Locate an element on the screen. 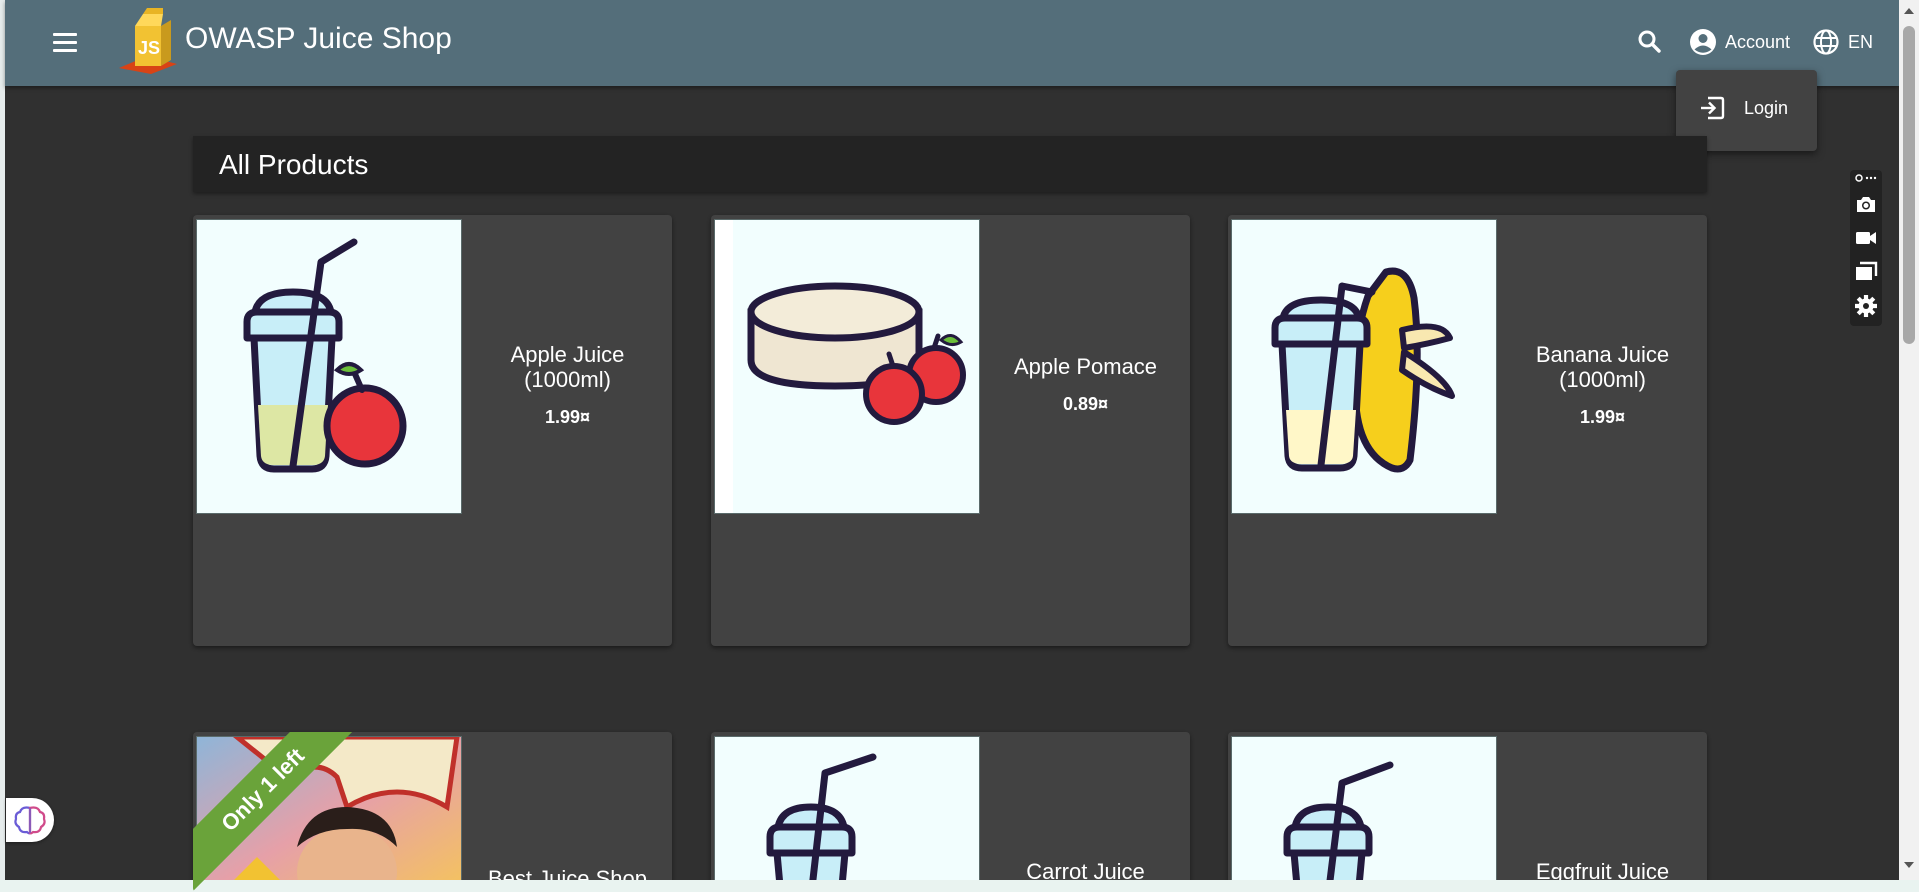 The height and width of the screenshot is (892, 1919). brain-icon is located at coordinates (30, 820).